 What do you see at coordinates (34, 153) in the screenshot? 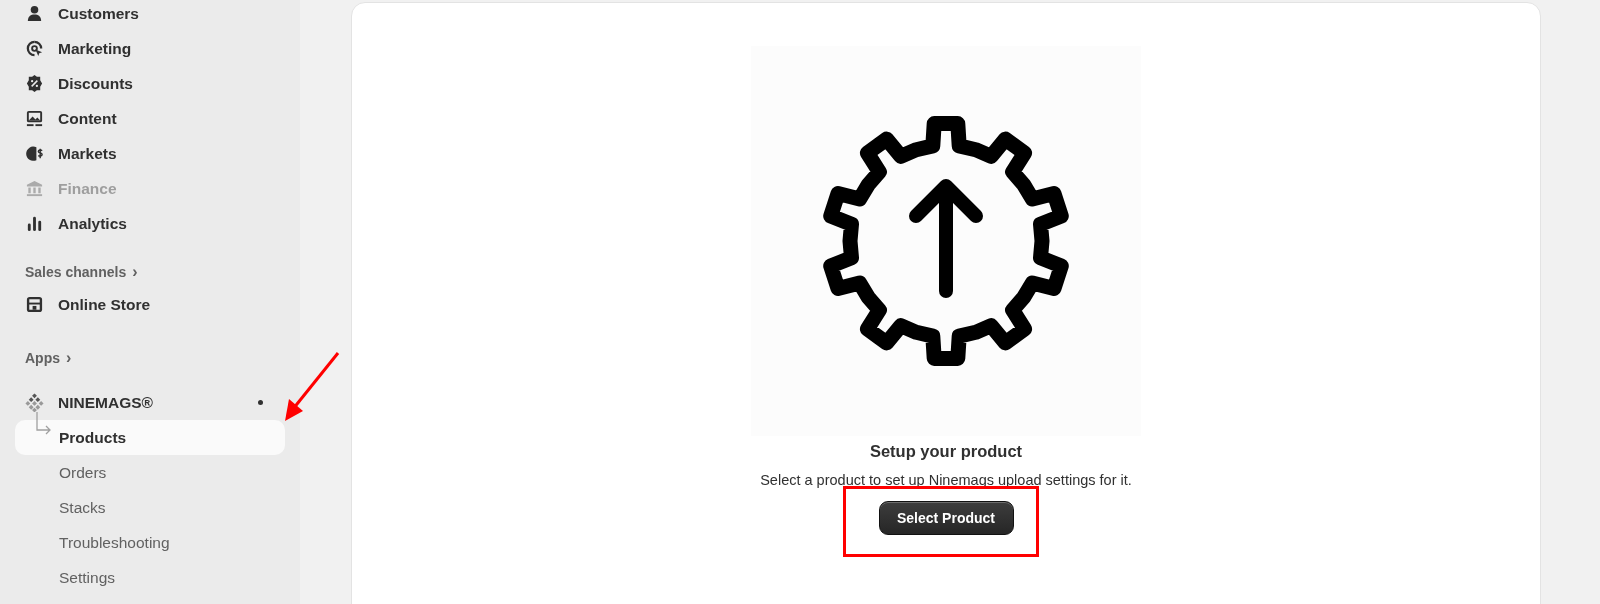
I see `globe-dollar-icon` at bounding box center [34, 153].